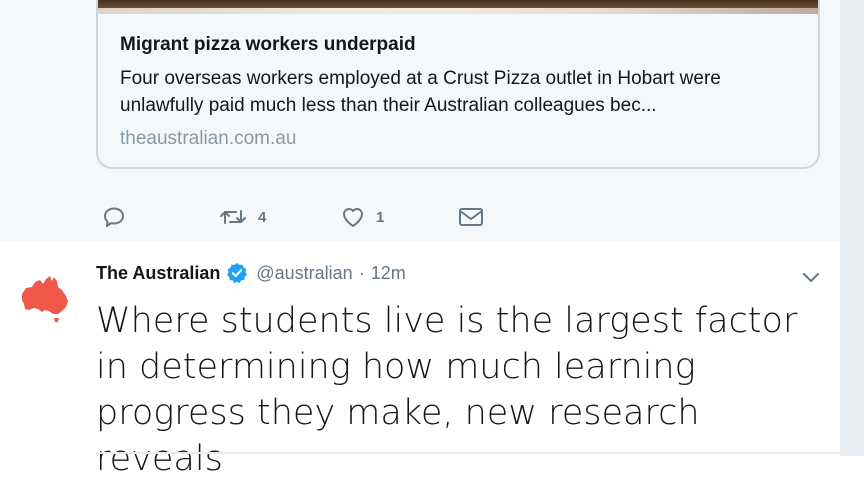 The width and height of the screenshot is (864, 482). Describe the element at coordinates (233, 217) in the screenshot. I see `retweet-icon` at that location.